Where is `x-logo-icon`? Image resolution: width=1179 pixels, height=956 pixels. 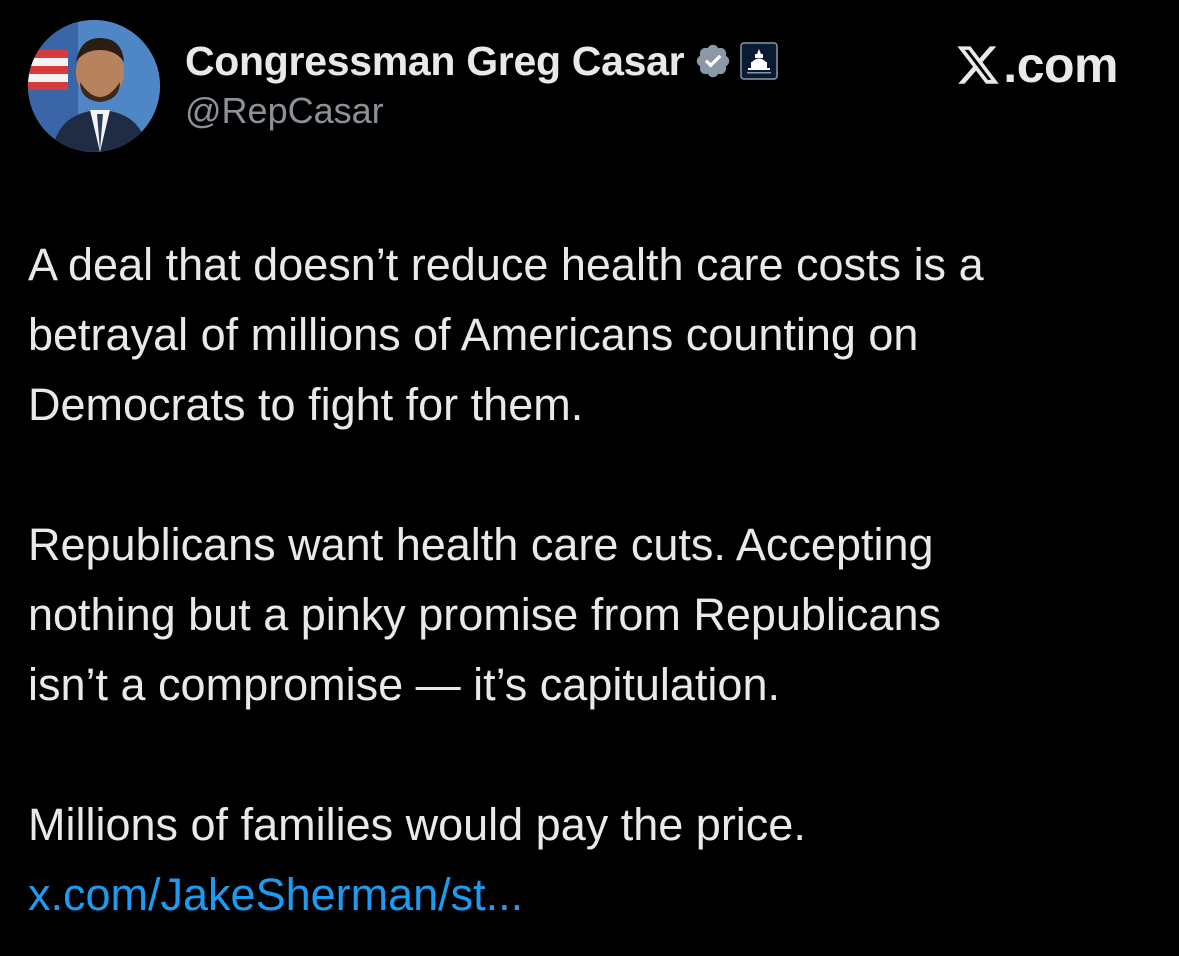 x-logo-icon is located at coordinates (978, 65).